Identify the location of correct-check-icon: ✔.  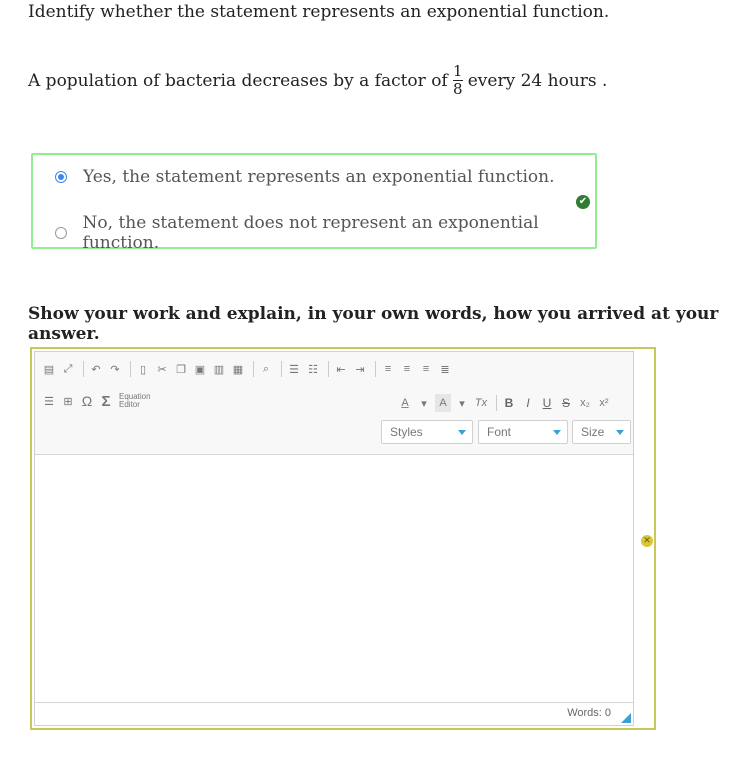
(583, 202).